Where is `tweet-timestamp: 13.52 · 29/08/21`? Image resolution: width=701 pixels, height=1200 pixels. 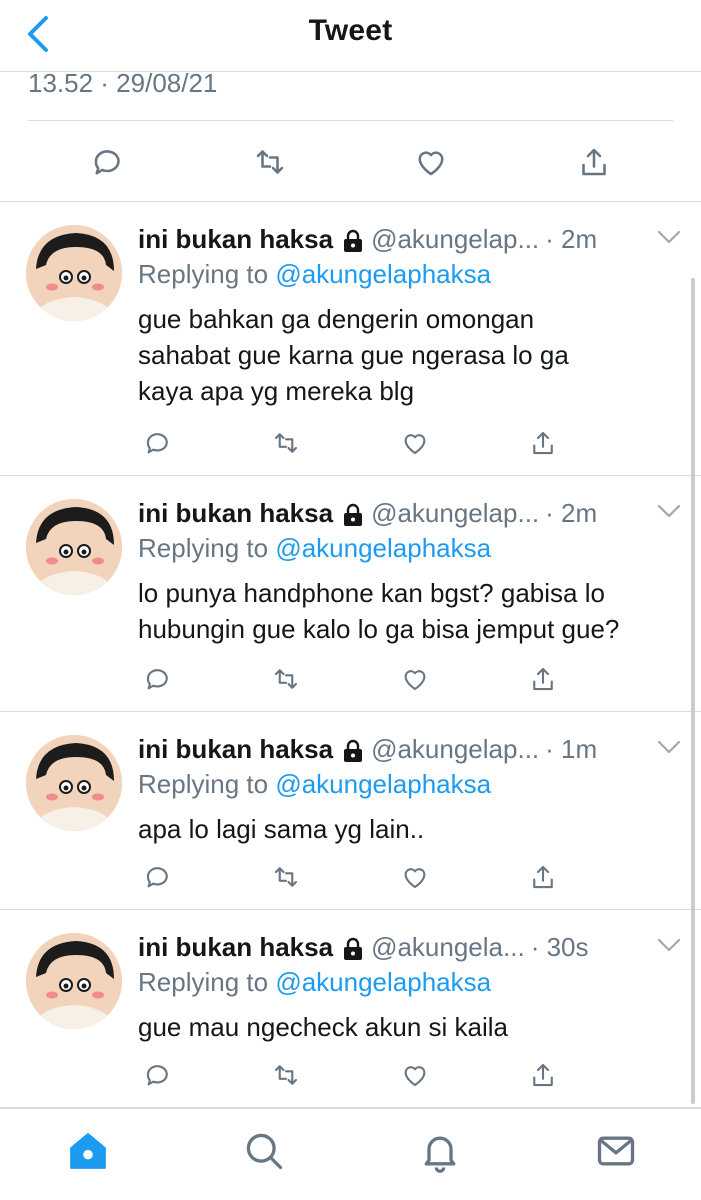 tweet-timestamp: 13.52 · 29/08/21 is located at coordinates (123, 83).